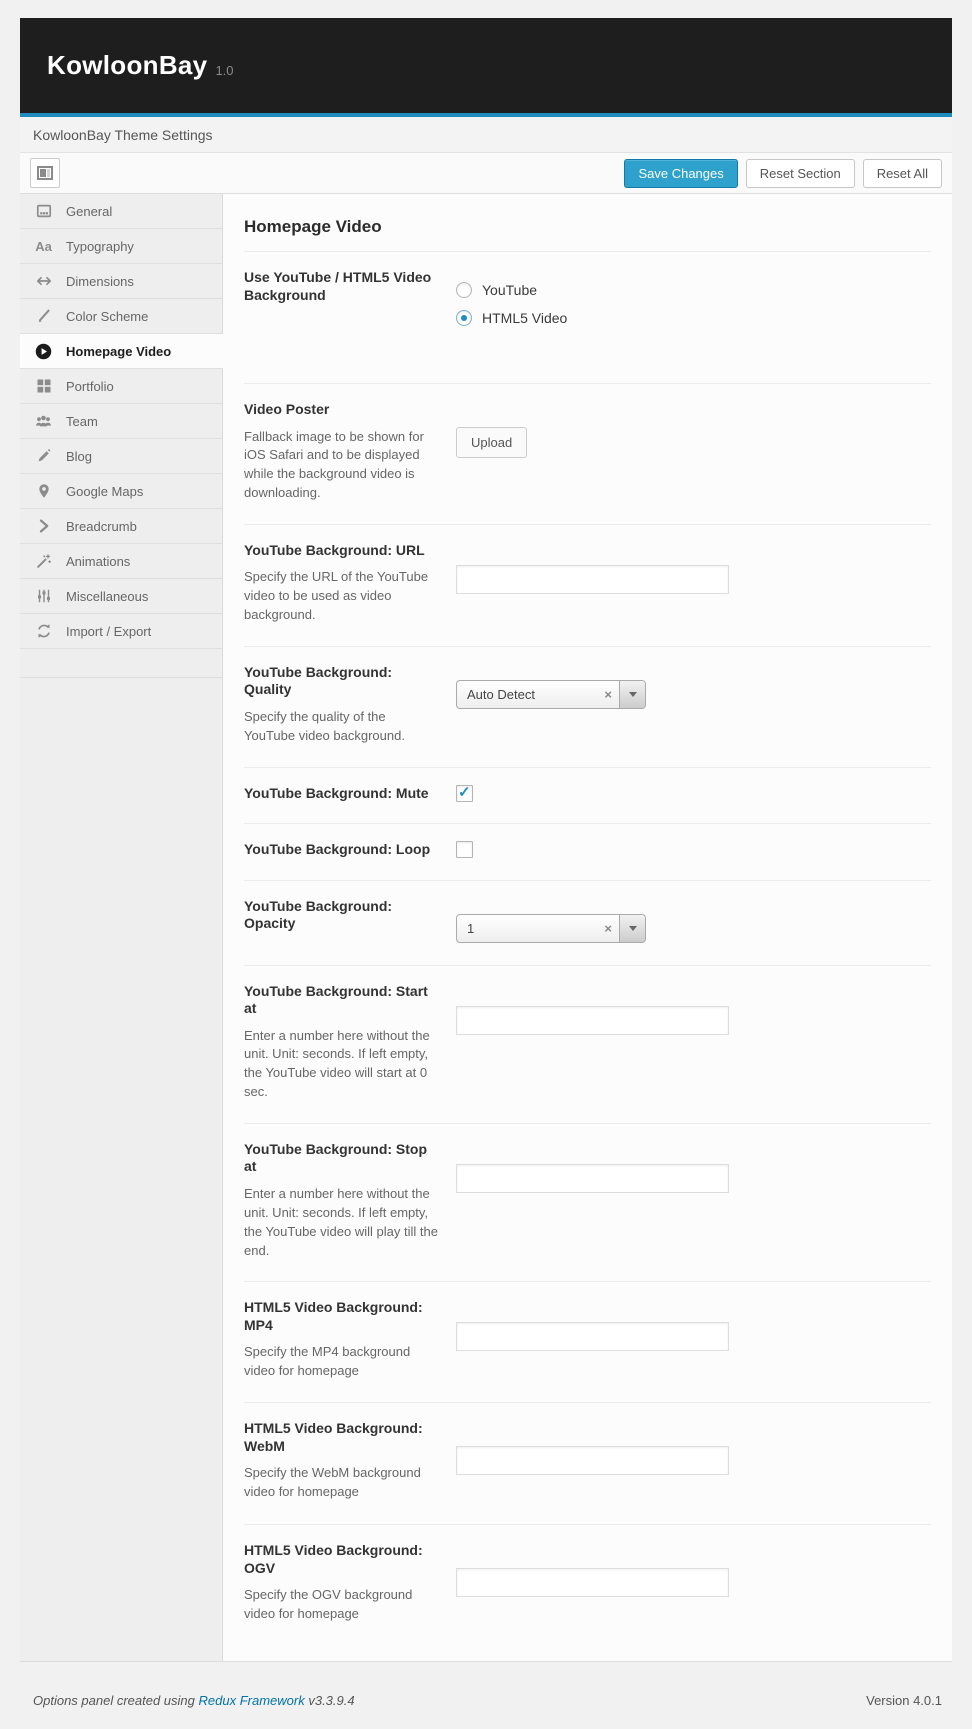 The width and height of the screenshot is (972, 1729). Describe the element at coordinates (551, 928) in the screenshot. I see `opacity-select: 1` at that location.